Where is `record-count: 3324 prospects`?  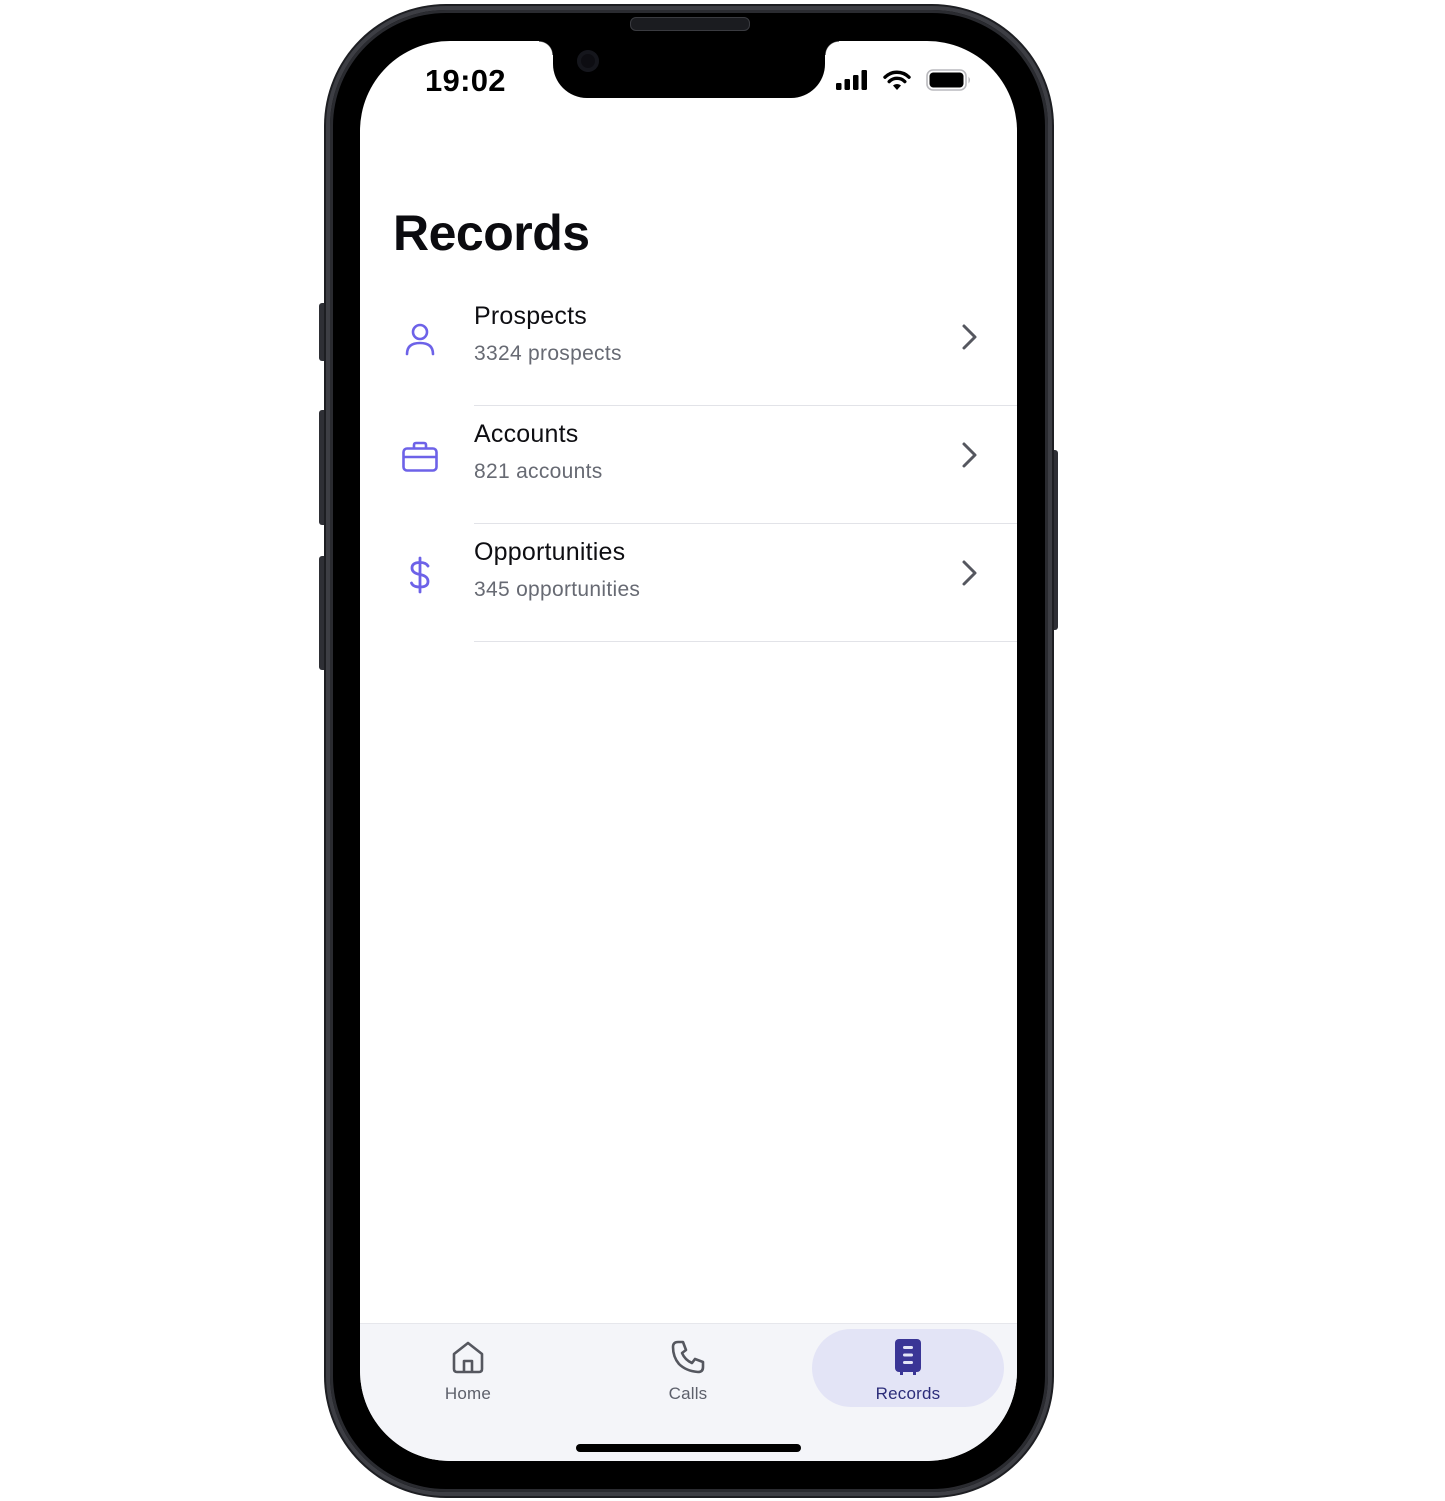 record-count: 3324 prospects is located at coordinates (548, 353).